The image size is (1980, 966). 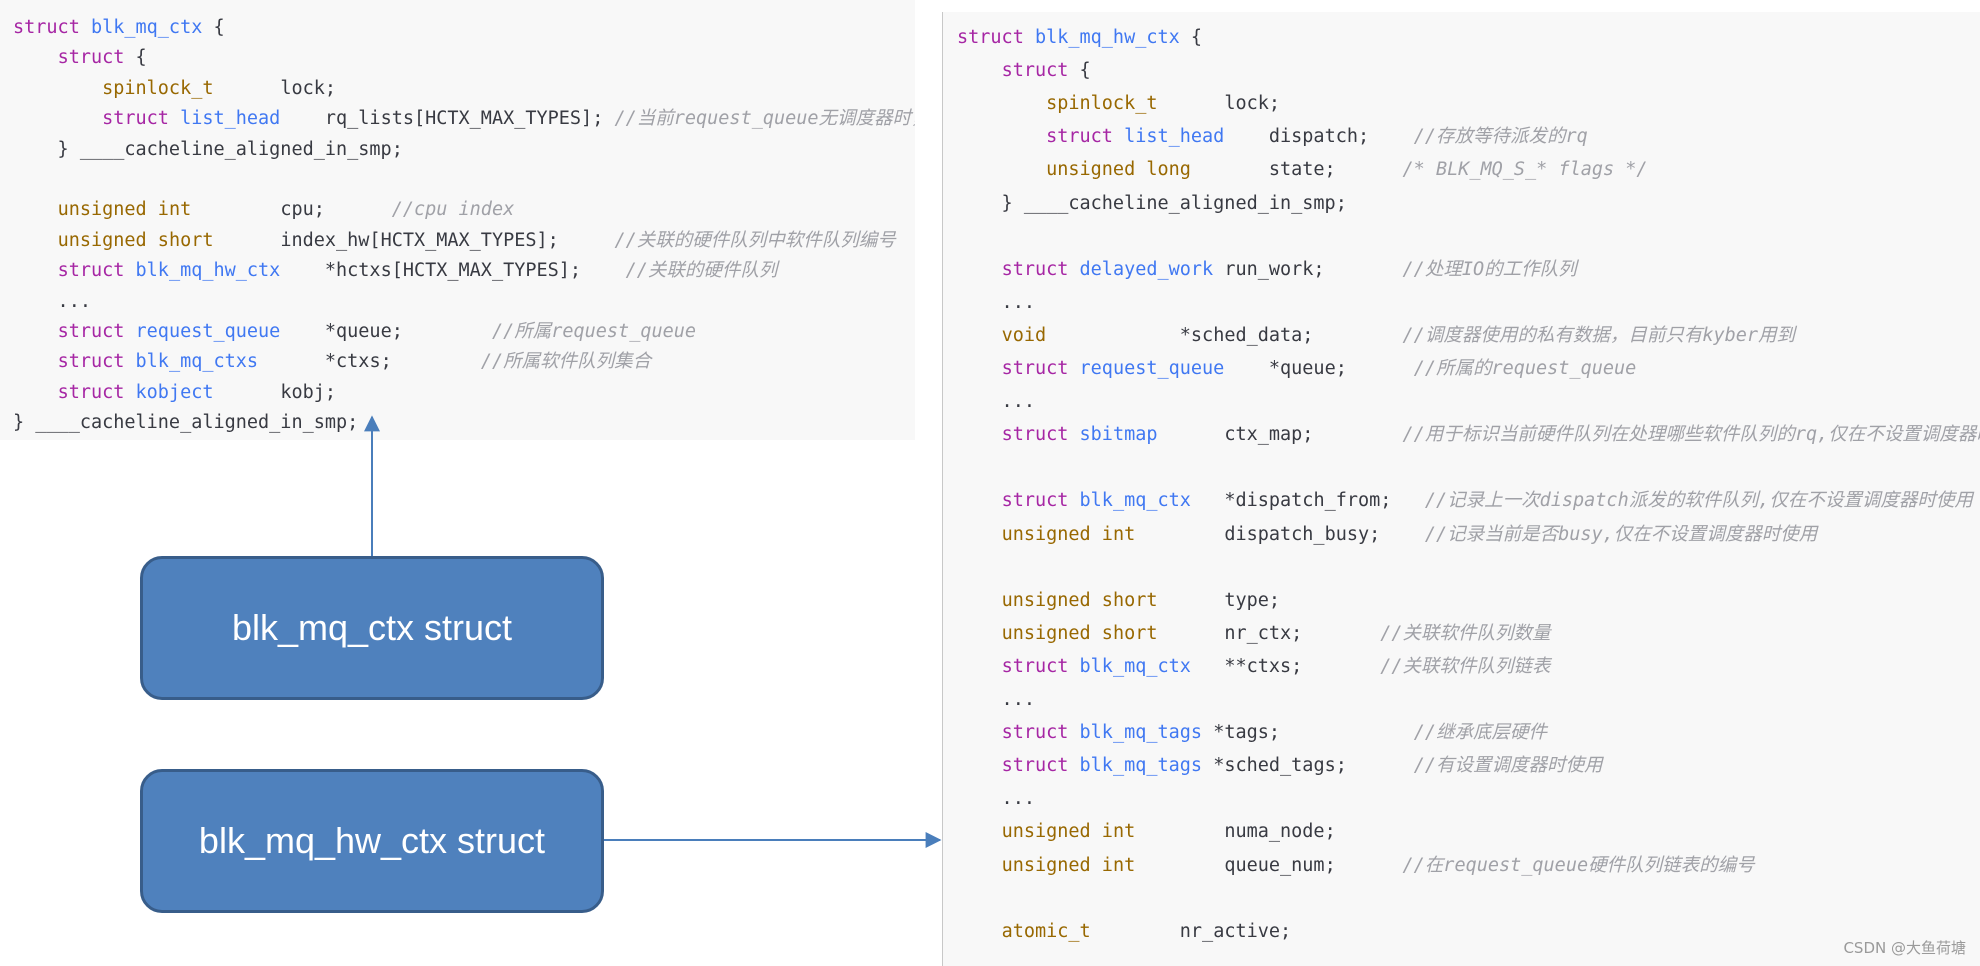 I want to click on blk-mq-hw-ctx-struct-box: blk_mq_hw_ctx struct, so click(x=372, y=841).